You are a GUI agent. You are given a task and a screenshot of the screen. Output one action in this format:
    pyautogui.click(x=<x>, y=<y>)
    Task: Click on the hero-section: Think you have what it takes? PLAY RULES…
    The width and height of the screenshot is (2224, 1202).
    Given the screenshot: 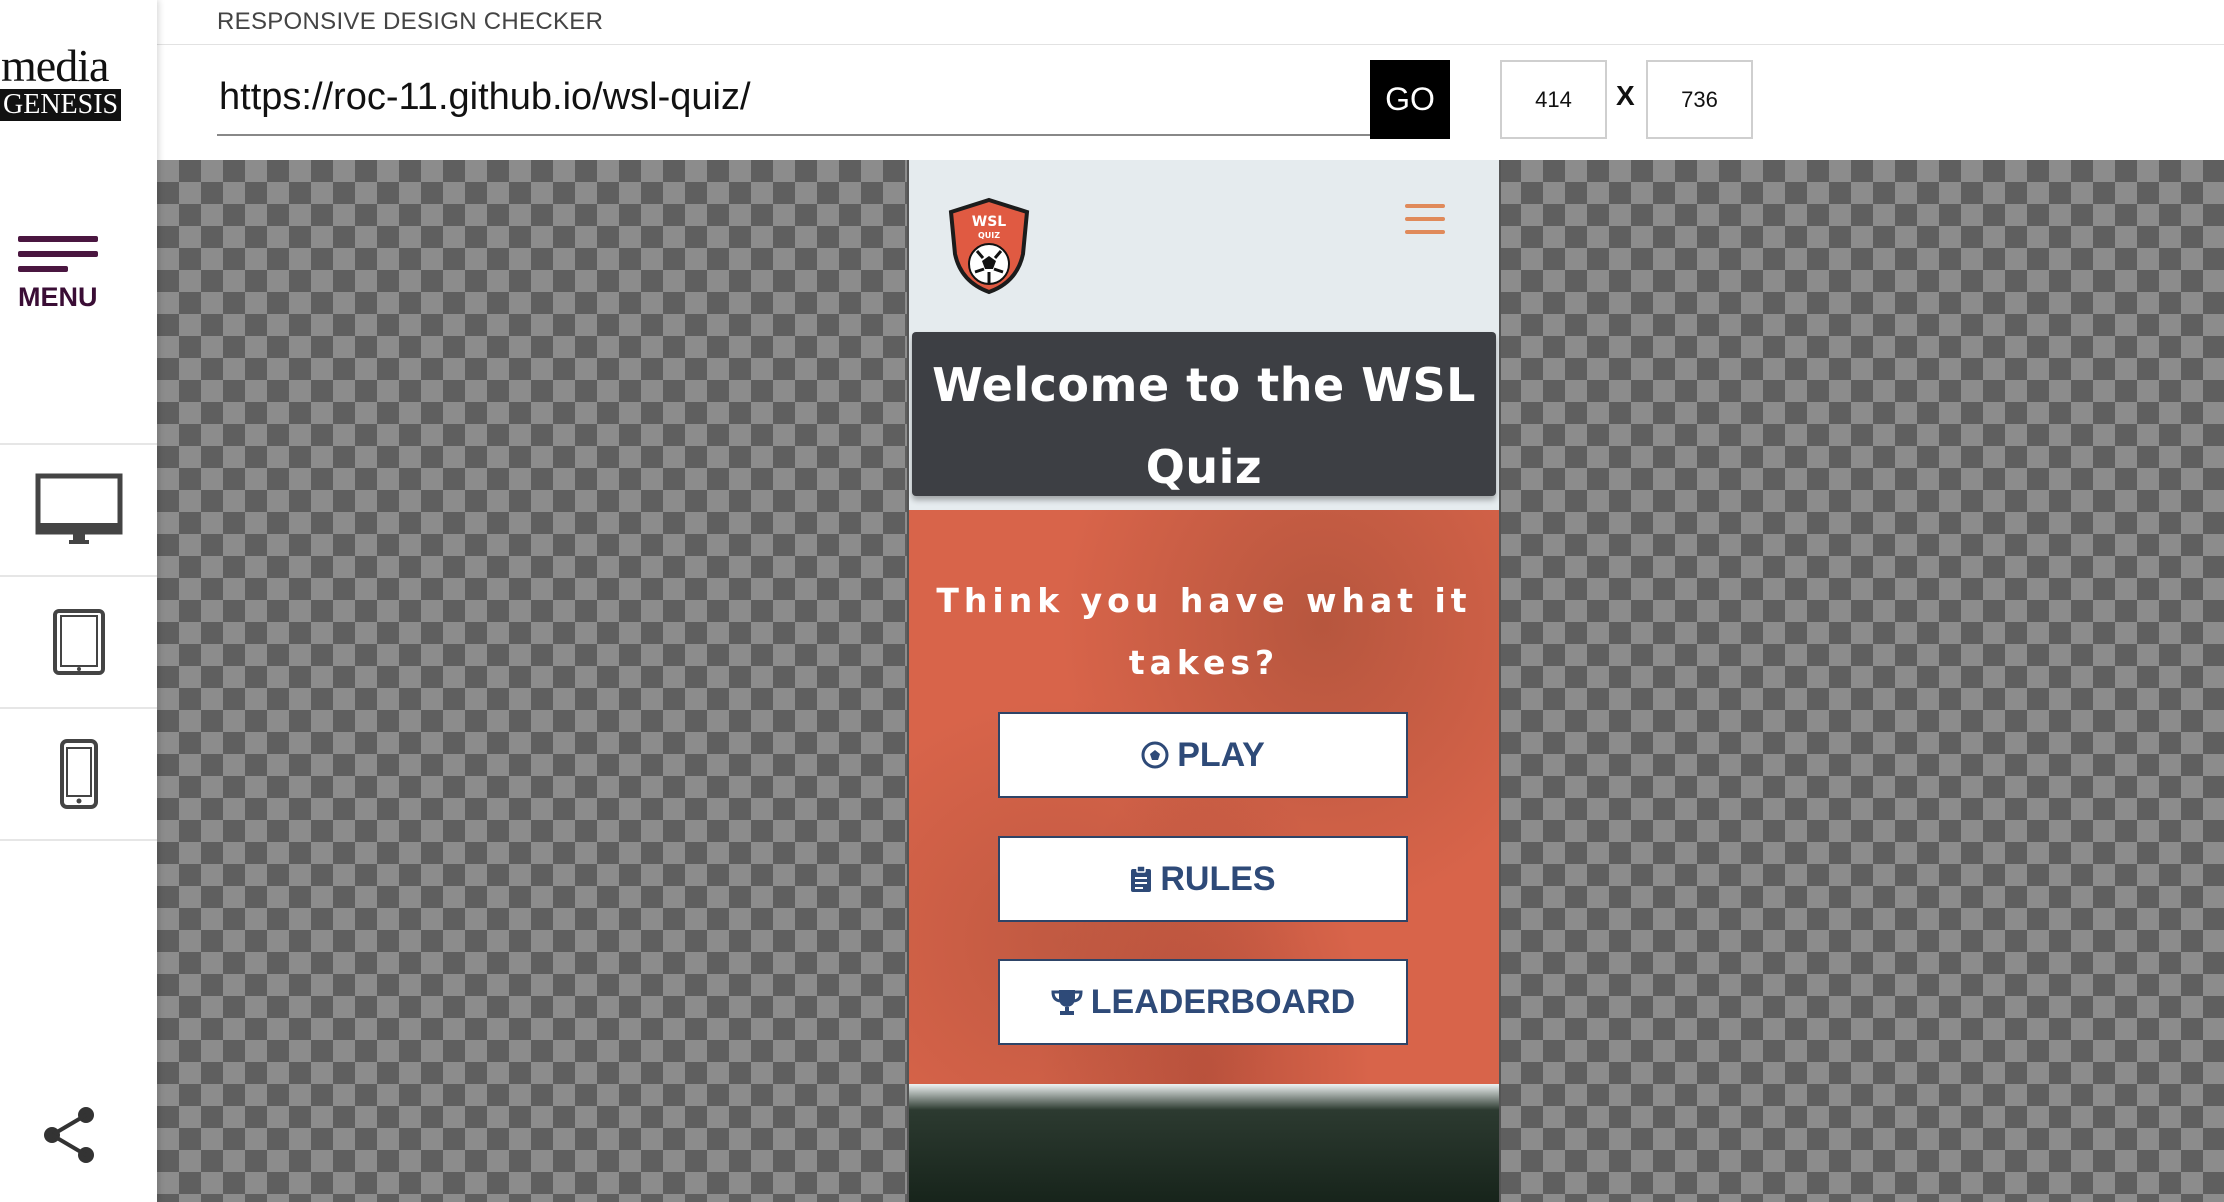 What is the action you would take?
    pyautogui.click(x=1204, y=797)
    